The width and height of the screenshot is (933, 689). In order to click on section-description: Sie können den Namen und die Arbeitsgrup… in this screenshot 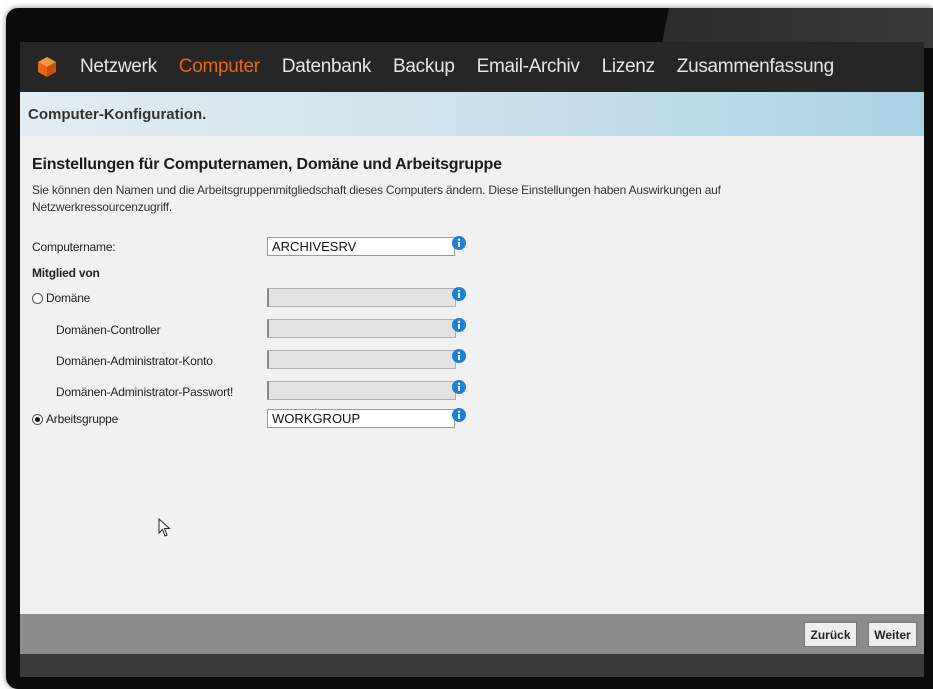, I will do `click(376, 198)`.